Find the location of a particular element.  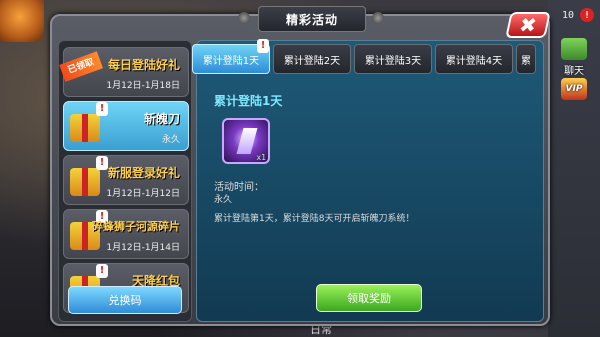

activity-date: 1月12日-1月18日 is located at coordinates (143, 86).